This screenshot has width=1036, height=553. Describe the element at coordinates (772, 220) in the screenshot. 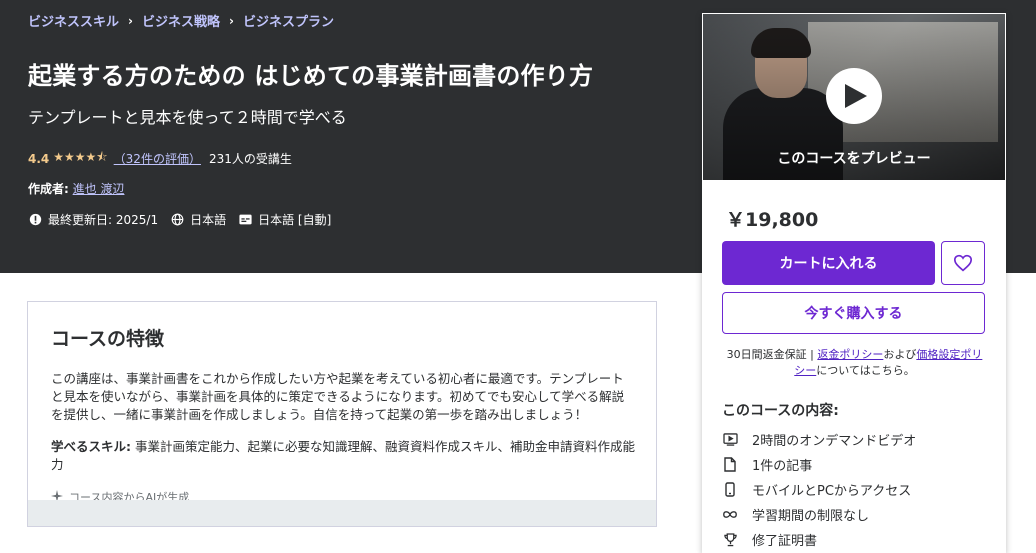

I see `course-price: ￥19,800` at that location.